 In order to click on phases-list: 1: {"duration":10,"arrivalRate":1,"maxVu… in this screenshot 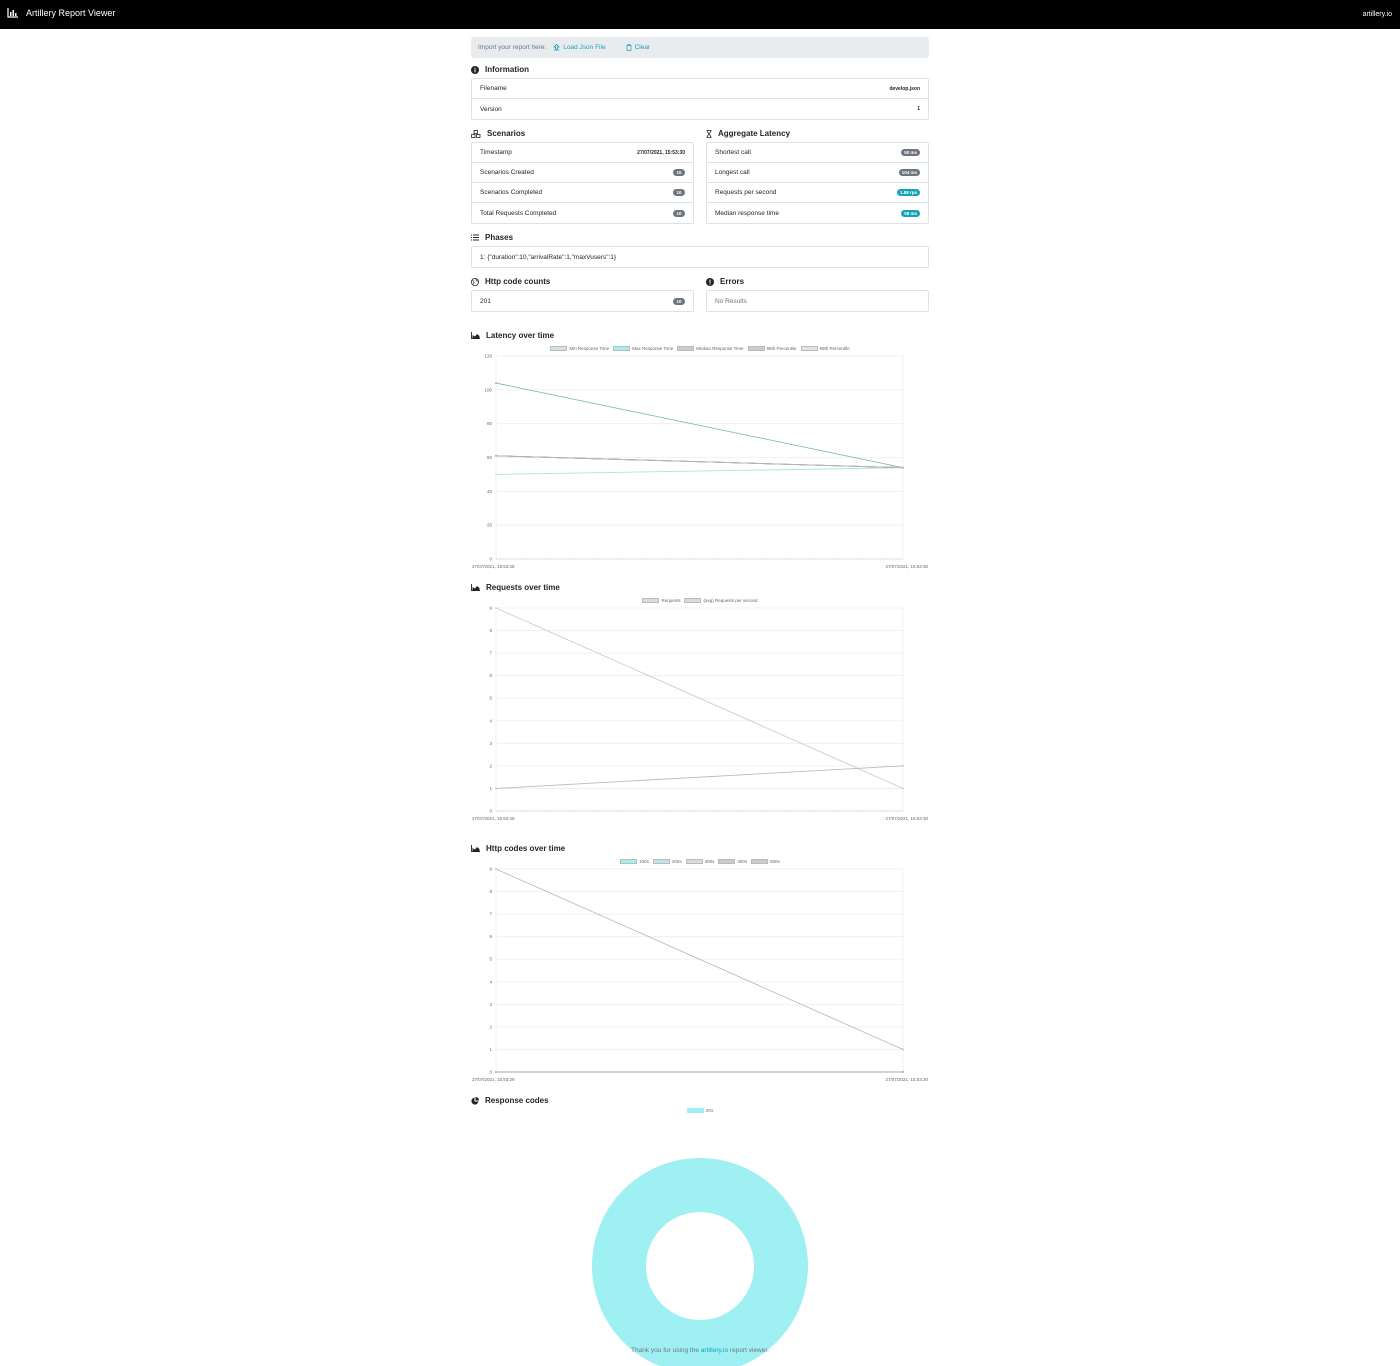, I will do `click(700, 257)`.